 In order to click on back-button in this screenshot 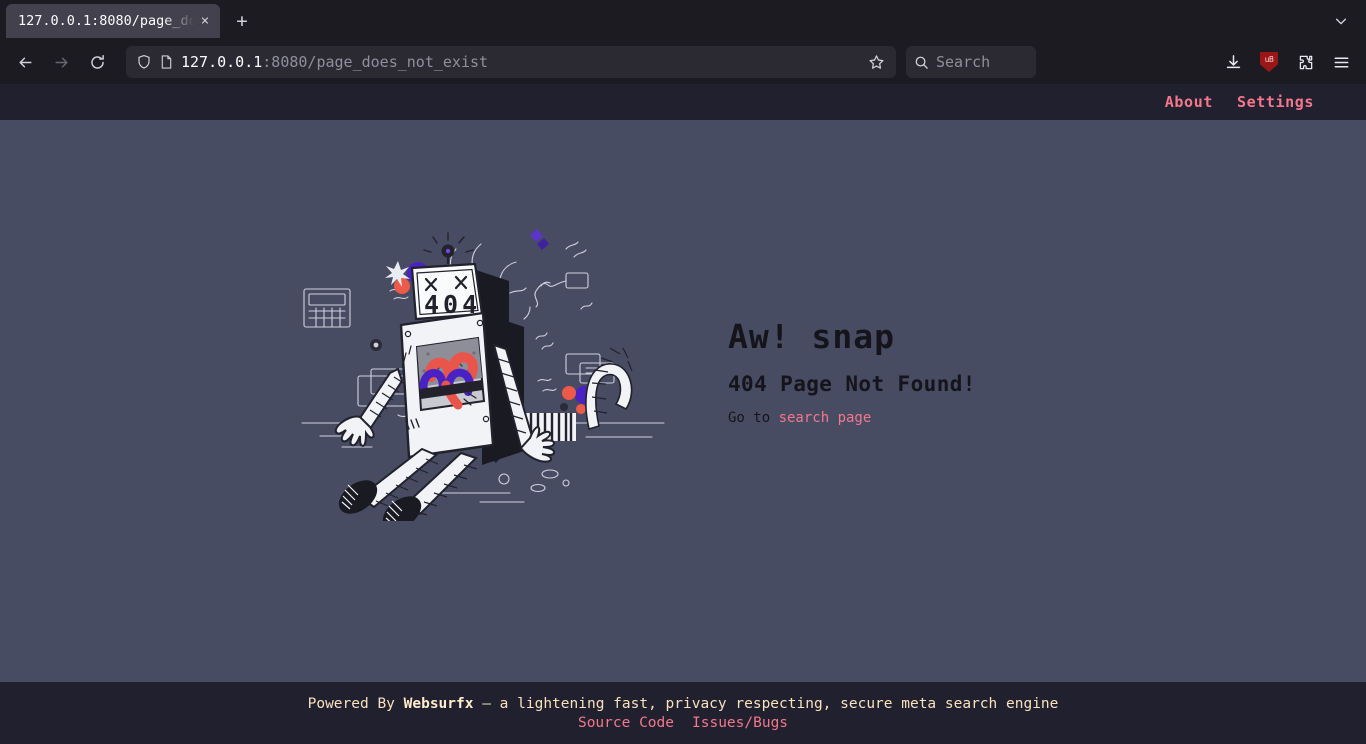, I will do `click(25, 62)`.